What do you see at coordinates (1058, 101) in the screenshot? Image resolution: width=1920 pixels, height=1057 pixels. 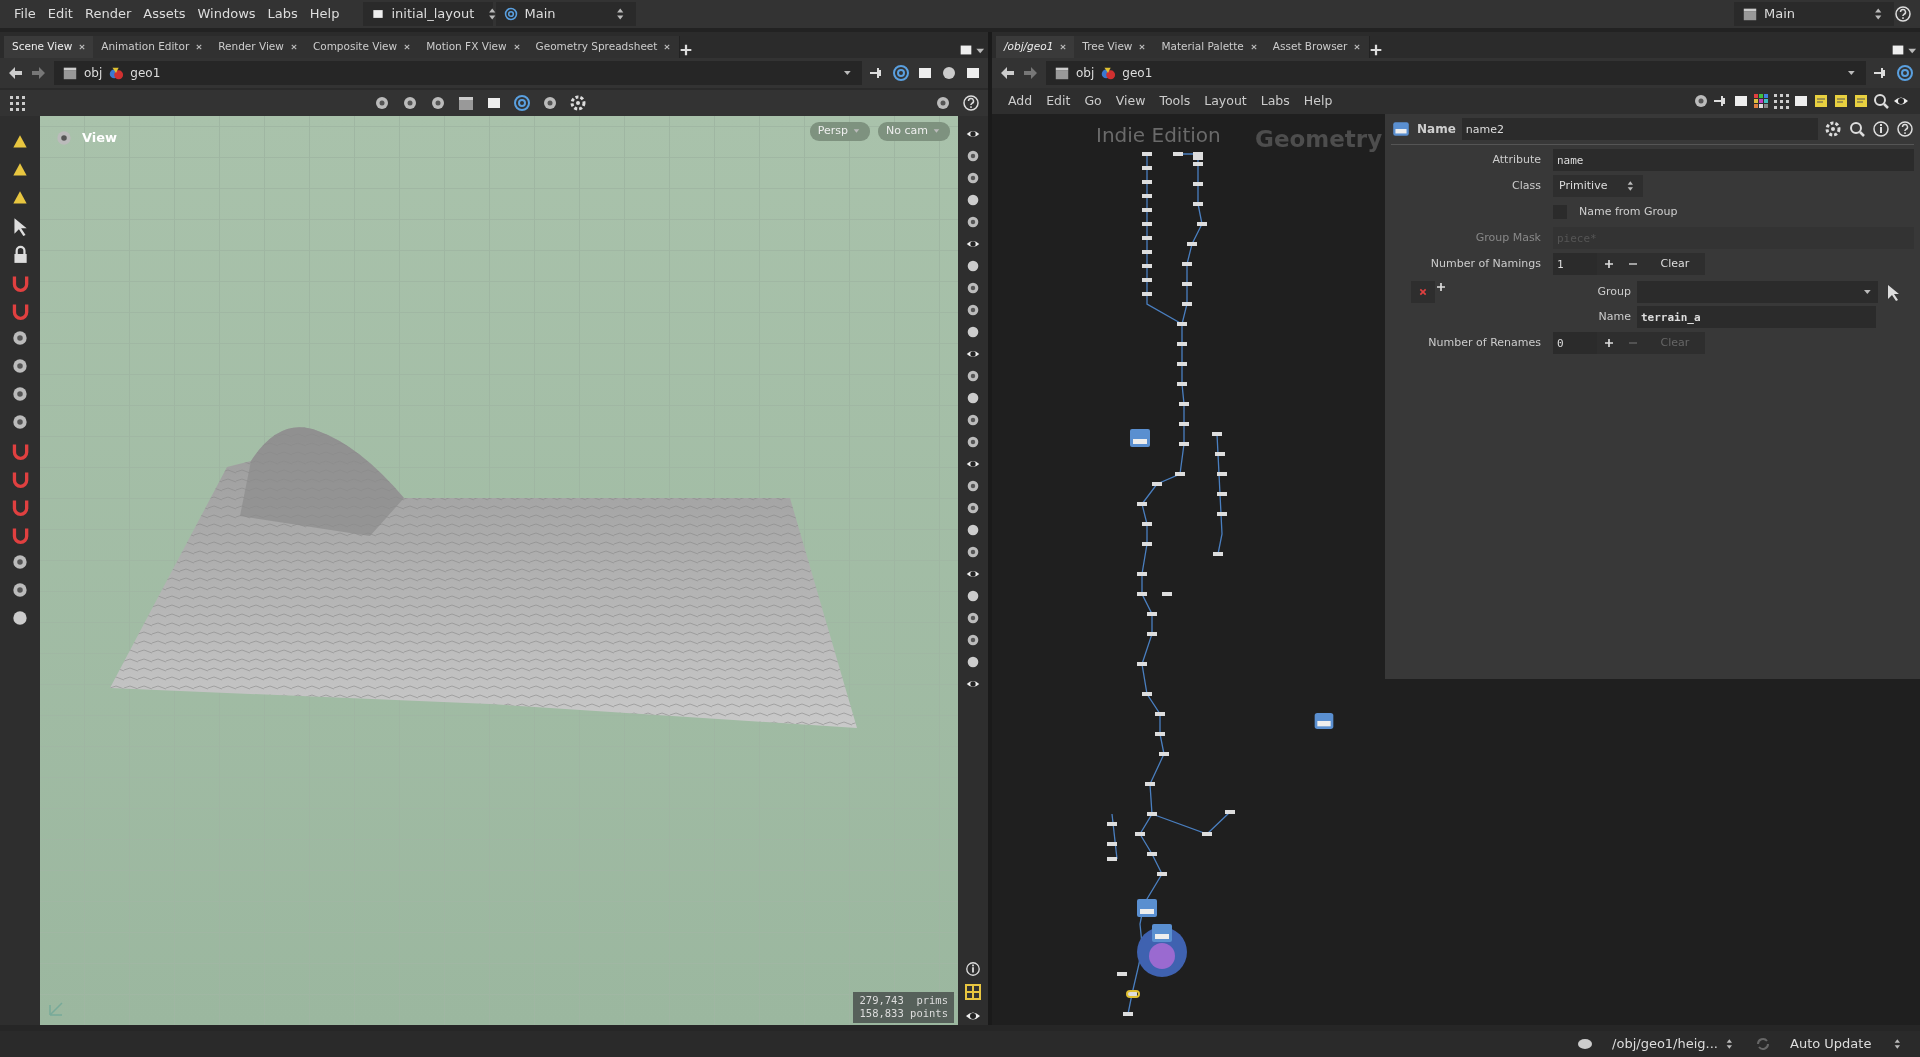 I see `menu-item: Edit` at bounding box center [1058, 101].